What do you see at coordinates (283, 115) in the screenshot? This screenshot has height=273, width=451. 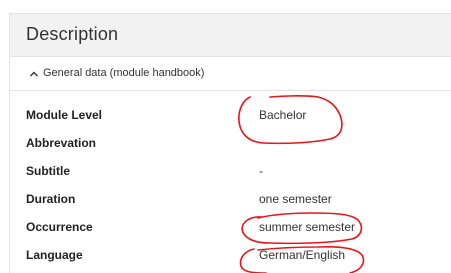 I see `field-value: Bachelor` at bounding box center [283, 115].